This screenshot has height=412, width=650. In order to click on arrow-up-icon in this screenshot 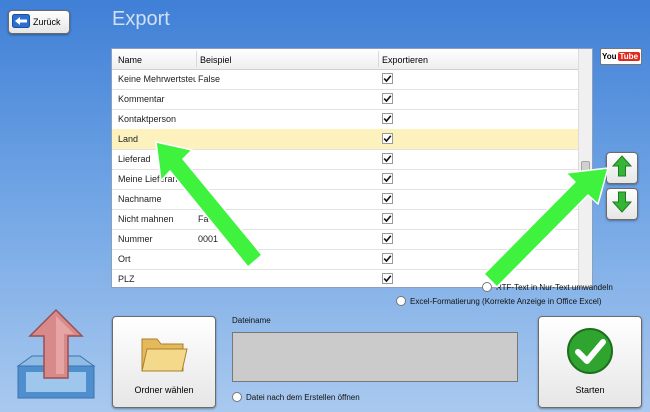, I will do `click(622, 168)`.